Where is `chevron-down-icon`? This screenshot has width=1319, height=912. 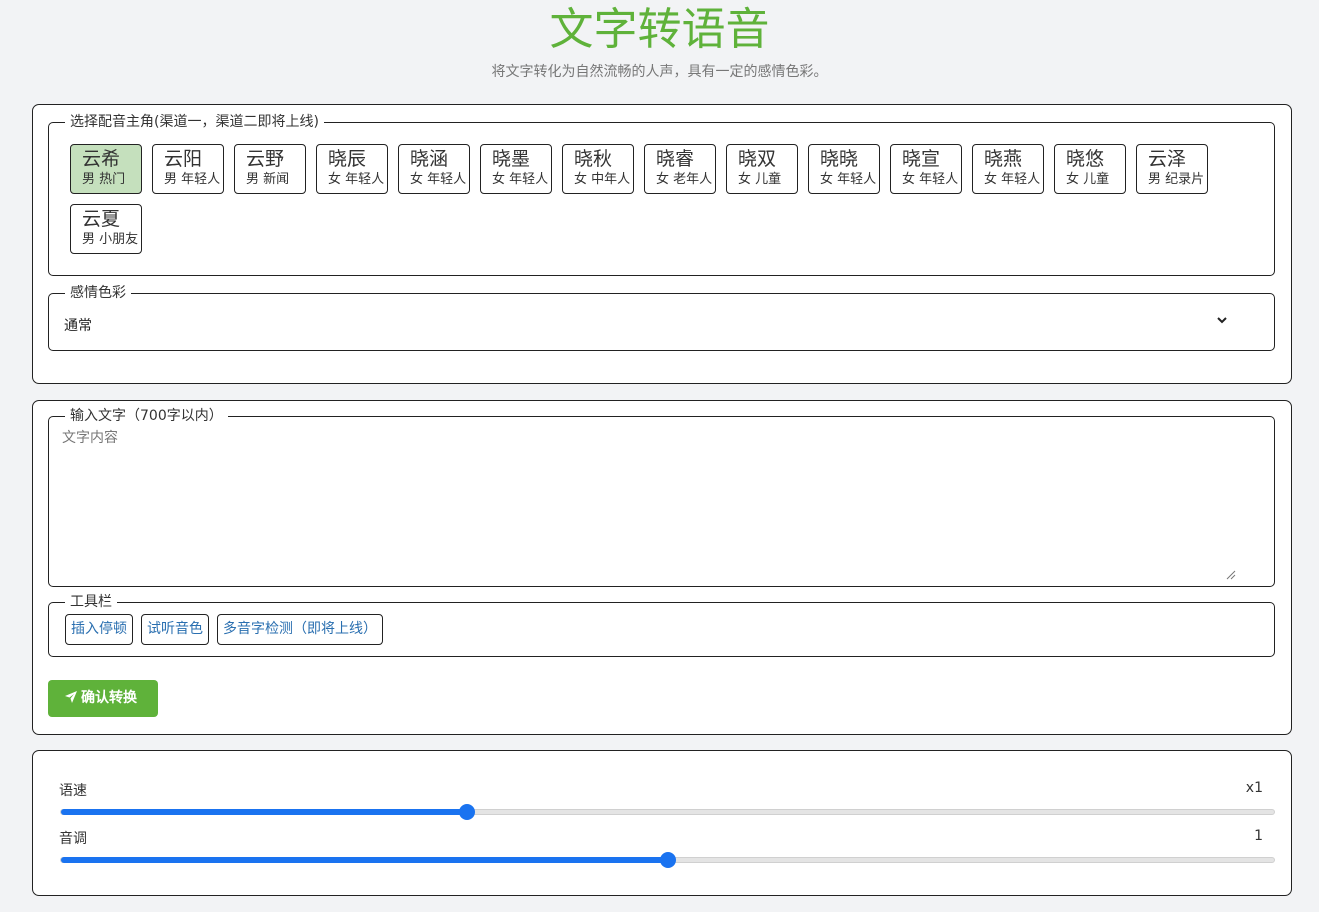
chevron-down-icon is located at coordinates (1222, 320).